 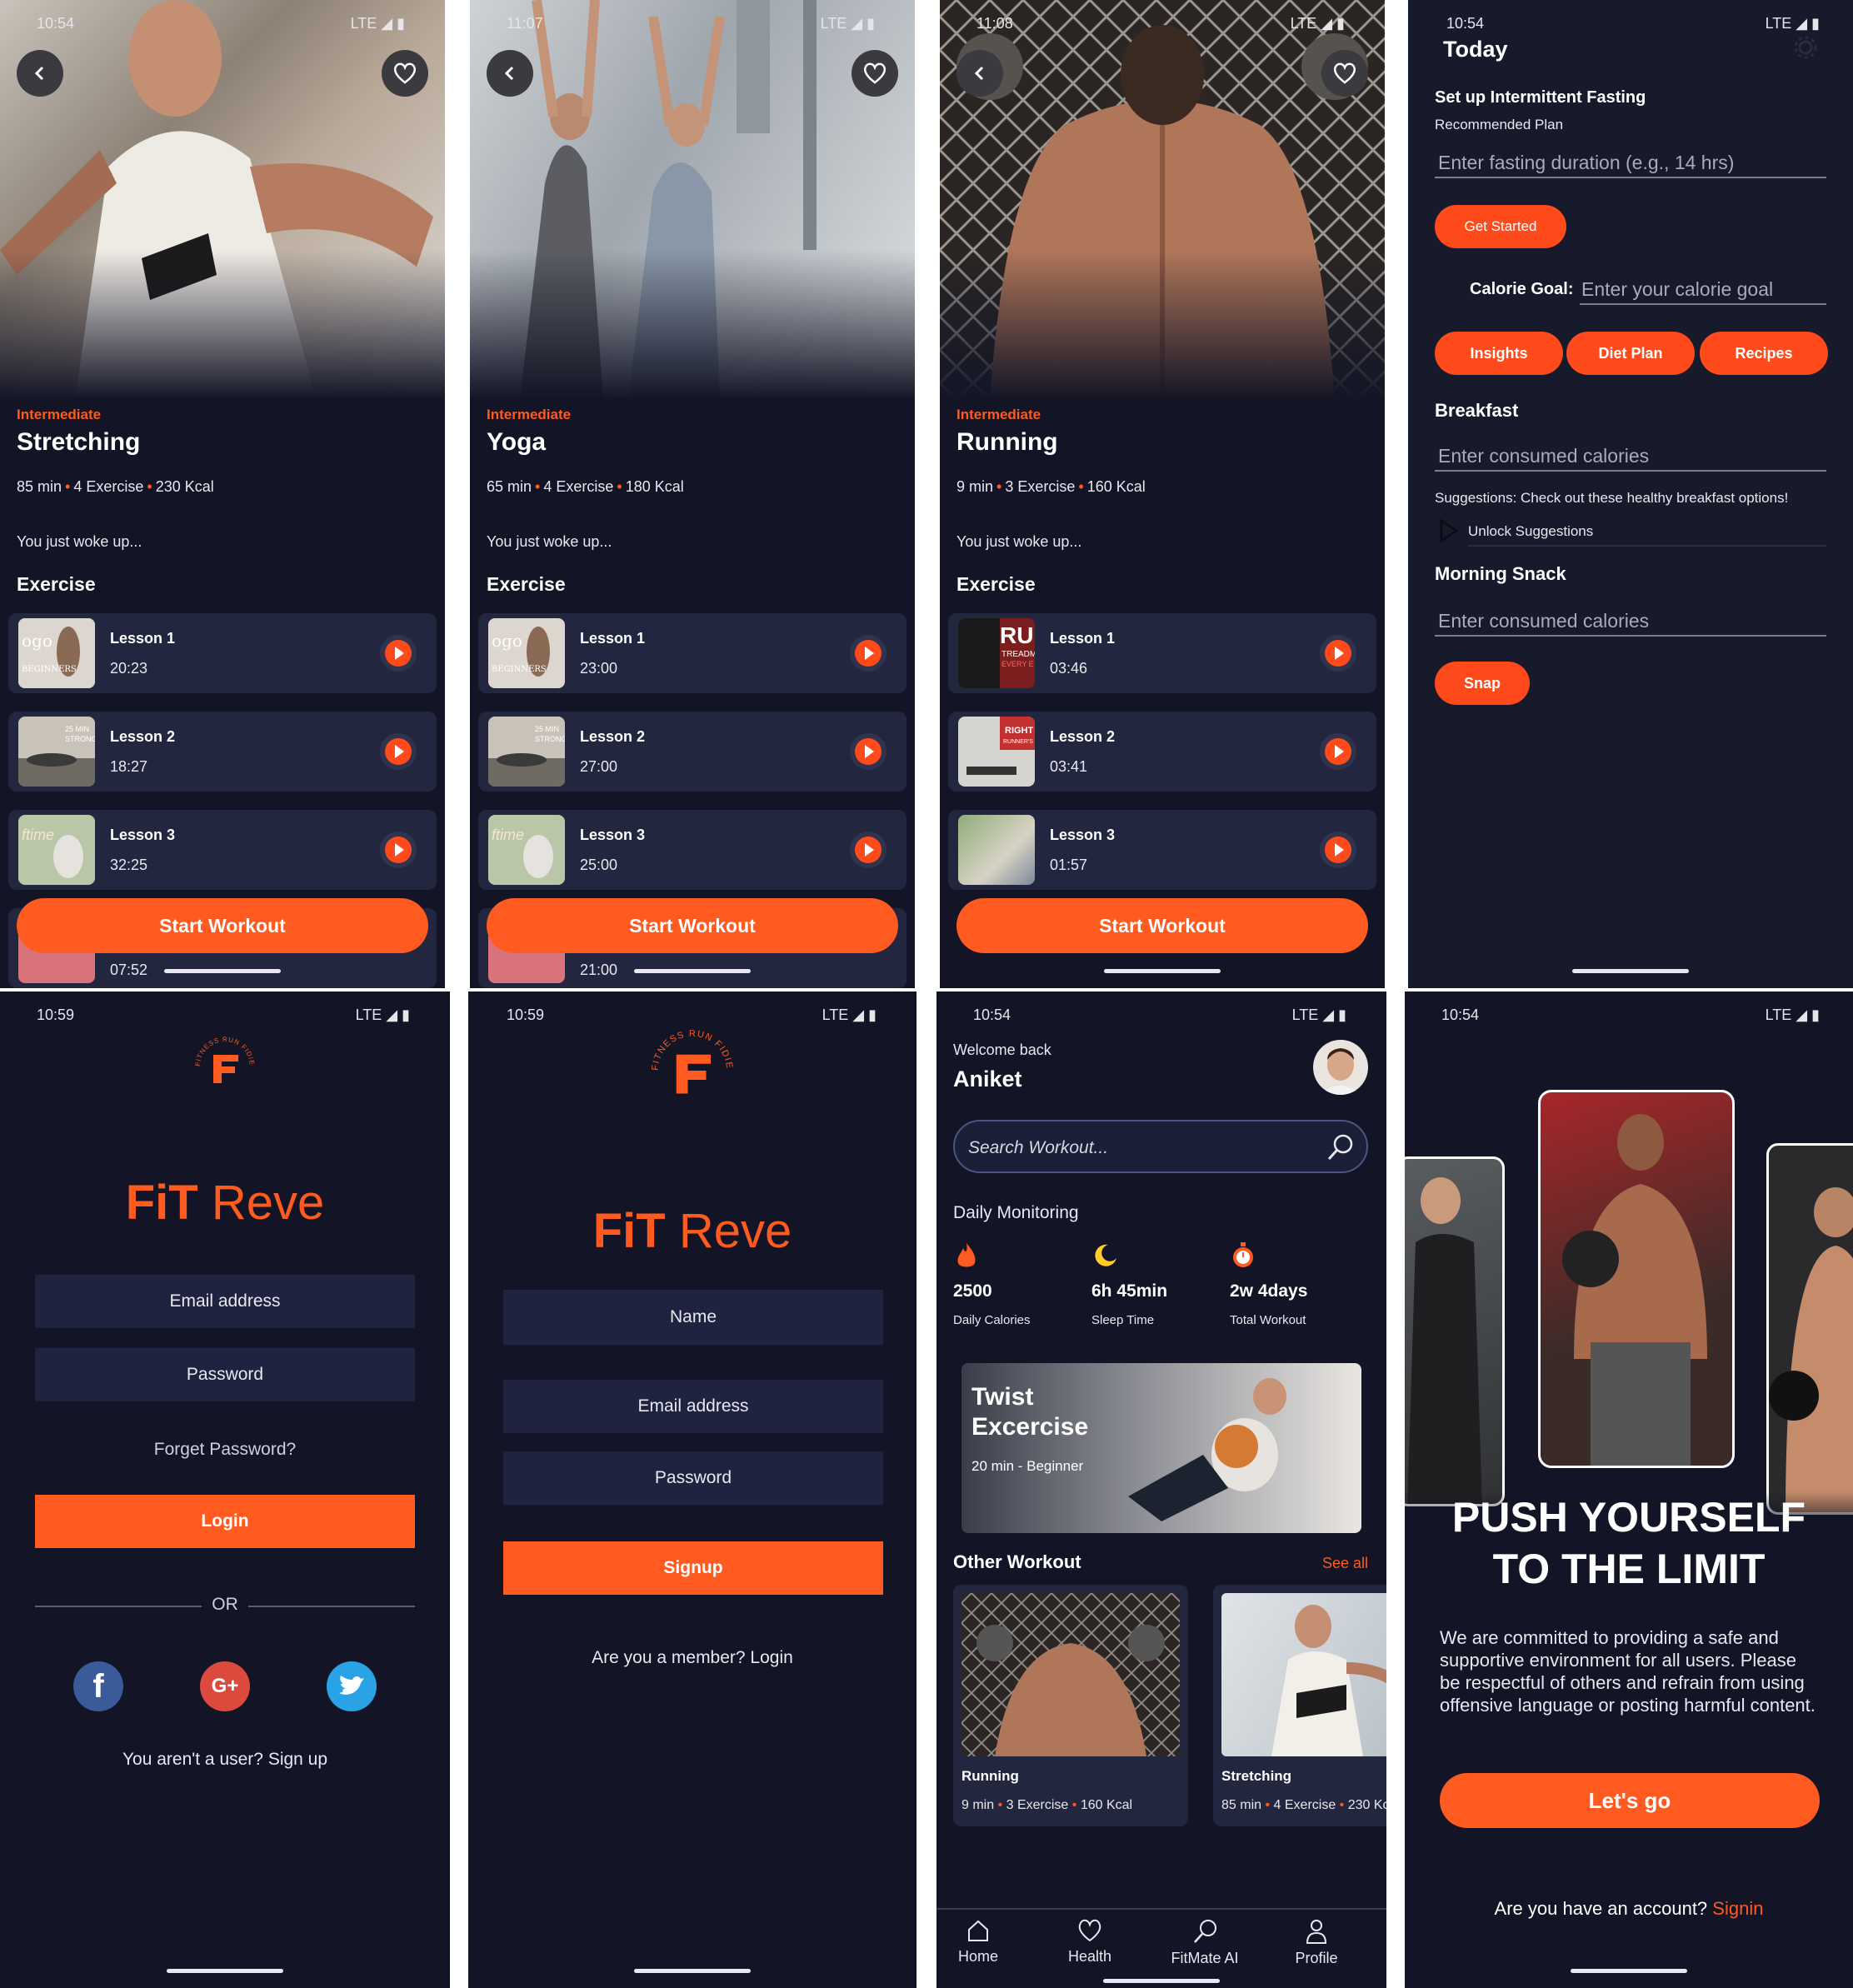 I want to click on featured-workout-card: Twist Excercise 20 min - Beginner, so click(x=1161, y=1448).